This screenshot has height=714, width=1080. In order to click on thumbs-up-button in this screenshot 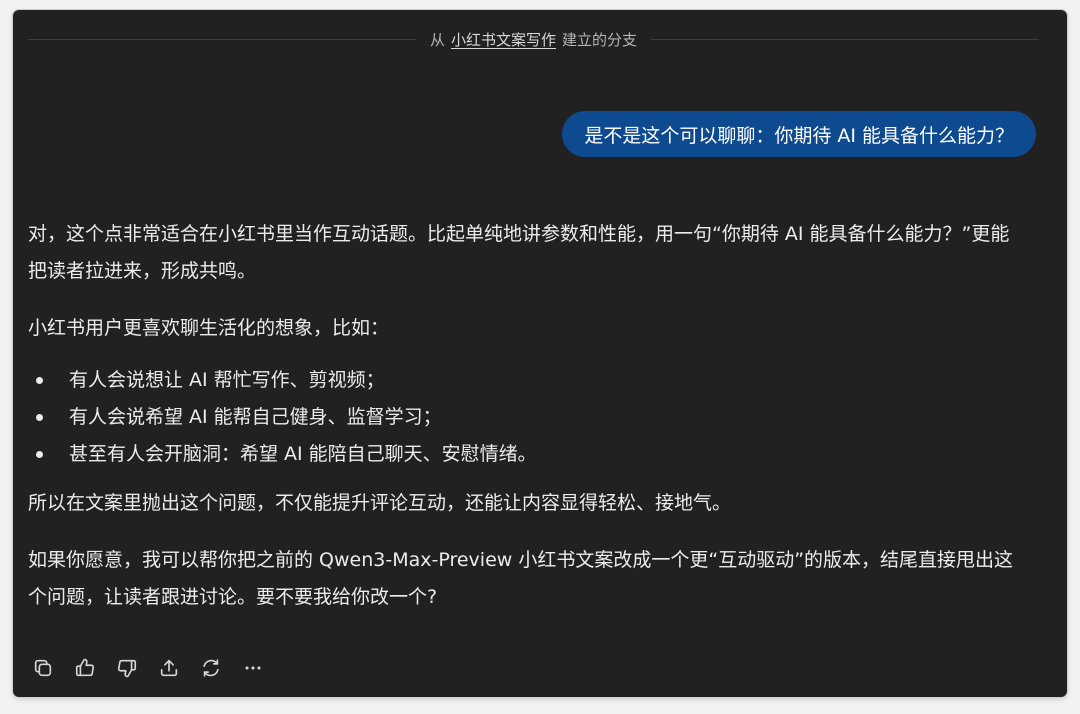, I will do `click(85, 668)`.